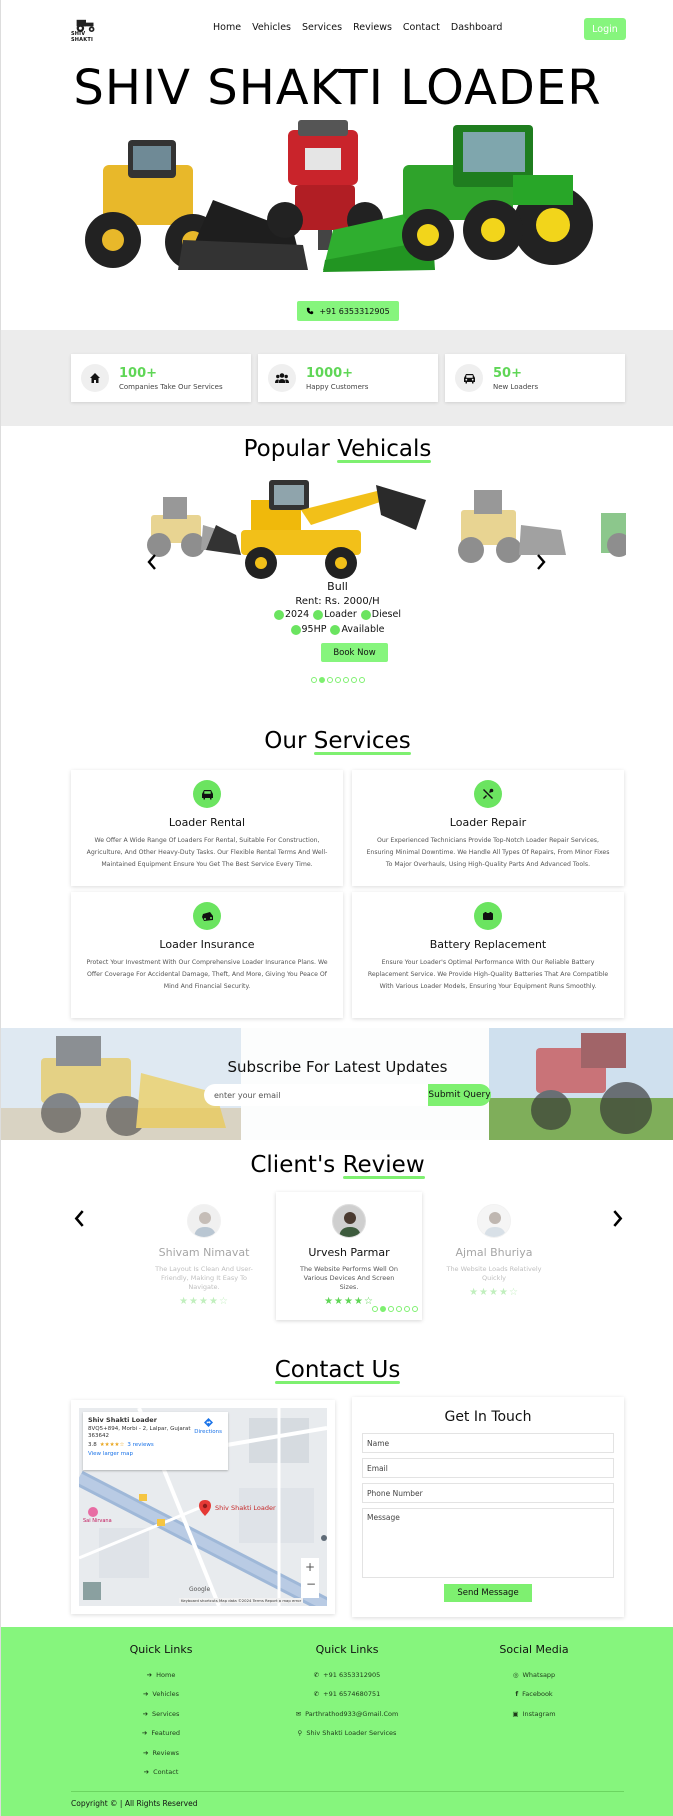  What do you see at coordinates (322, 27) in the screenshot?
I see `nav-services: Services` at bounding box center [322, 27].